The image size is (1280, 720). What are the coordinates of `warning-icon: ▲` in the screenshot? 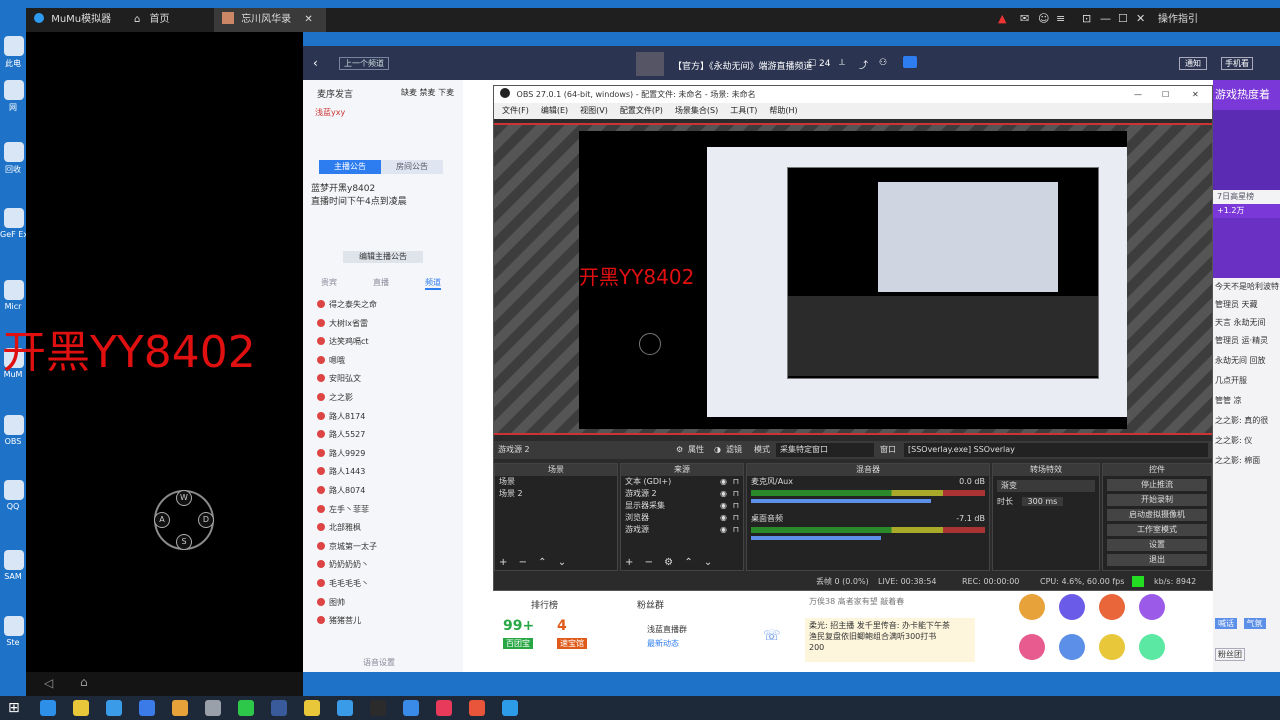 It's located at (1002, 18).